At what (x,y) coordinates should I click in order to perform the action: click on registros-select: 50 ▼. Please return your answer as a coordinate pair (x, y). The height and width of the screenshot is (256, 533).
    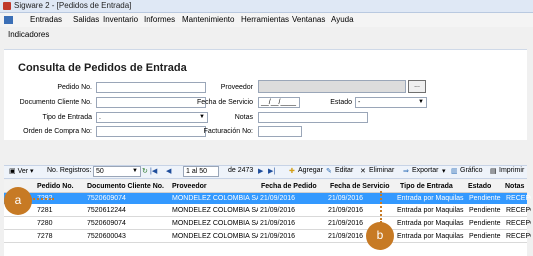
    Looking at the image, I should click on (117, 171).